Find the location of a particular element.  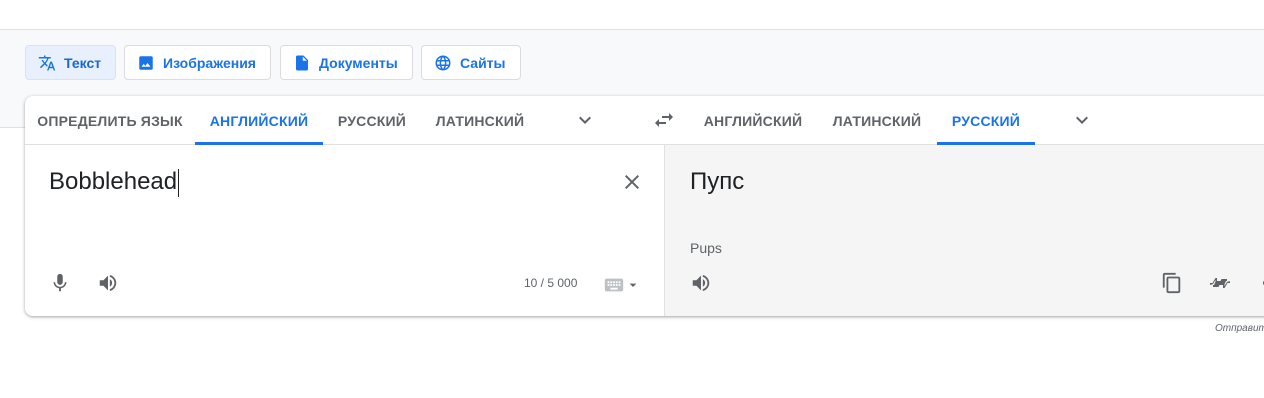

source-text: Bobblehead is located at coordinates (113, 181).